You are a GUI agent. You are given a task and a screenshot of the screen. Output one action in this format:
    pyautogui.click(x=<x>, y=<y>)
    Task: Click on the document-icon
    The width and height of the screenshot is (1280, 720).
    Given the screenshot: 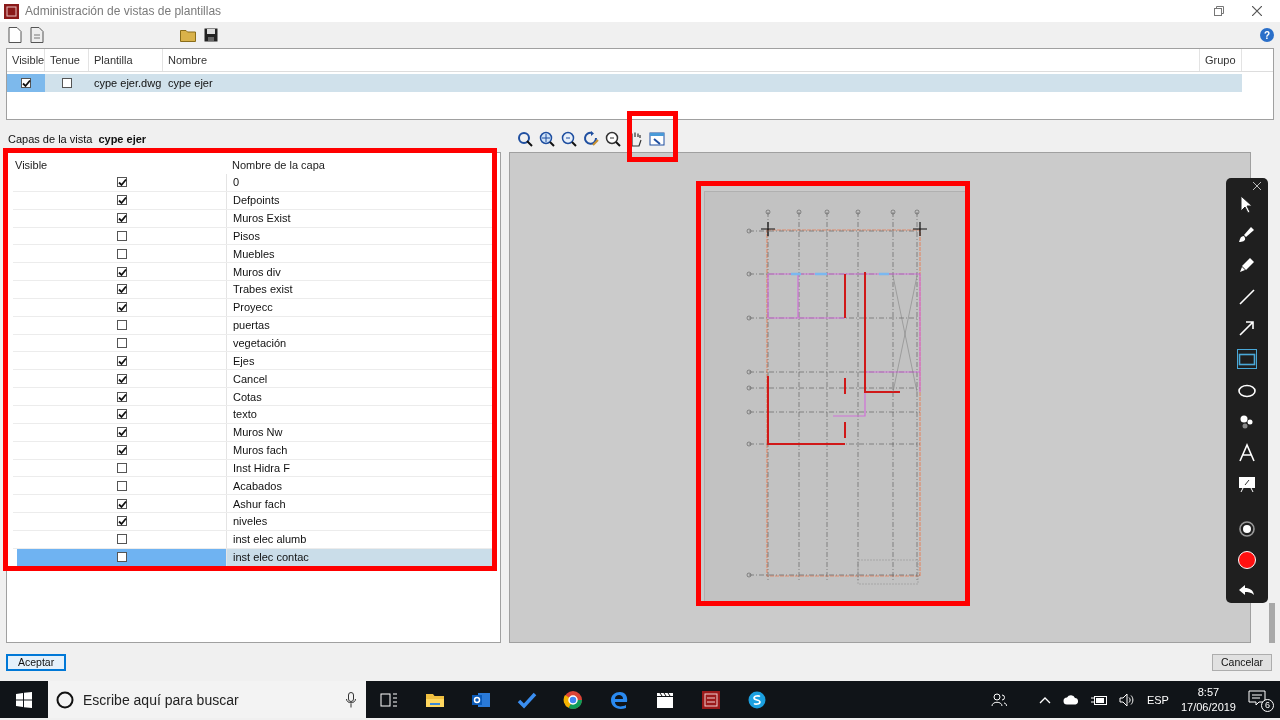 What is the action you would take?
    pyautogui.click(x=37, y=35)
    